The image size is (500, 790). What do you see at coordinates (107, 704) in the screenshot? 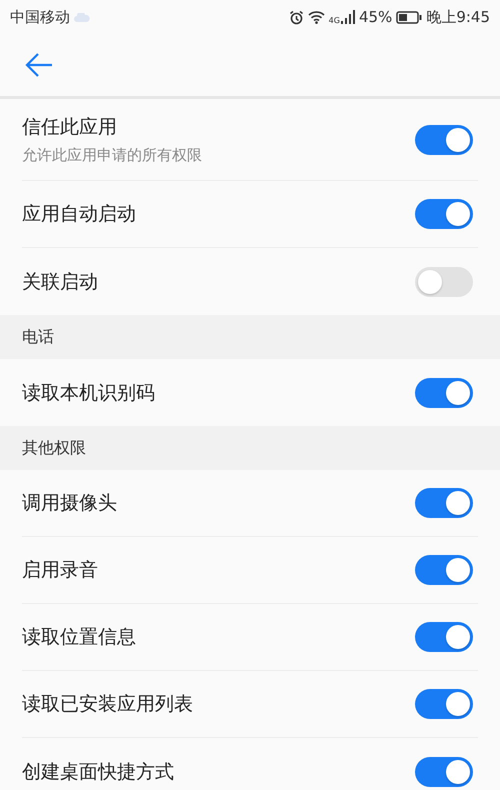
I see `setting-label: 读取已安装应用列表` at bounding box center [107, 704].